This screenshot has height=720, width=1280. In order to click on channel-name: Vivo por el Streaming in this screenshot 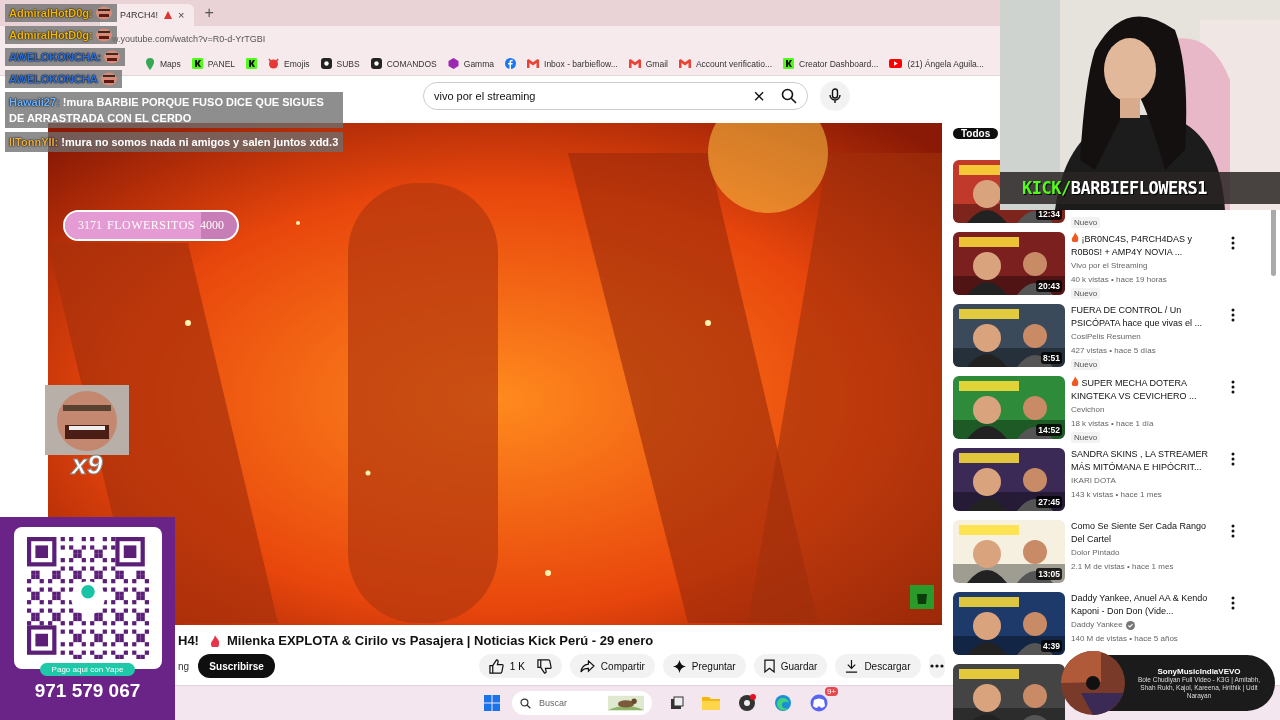, I will do `click(1109, 266)`.